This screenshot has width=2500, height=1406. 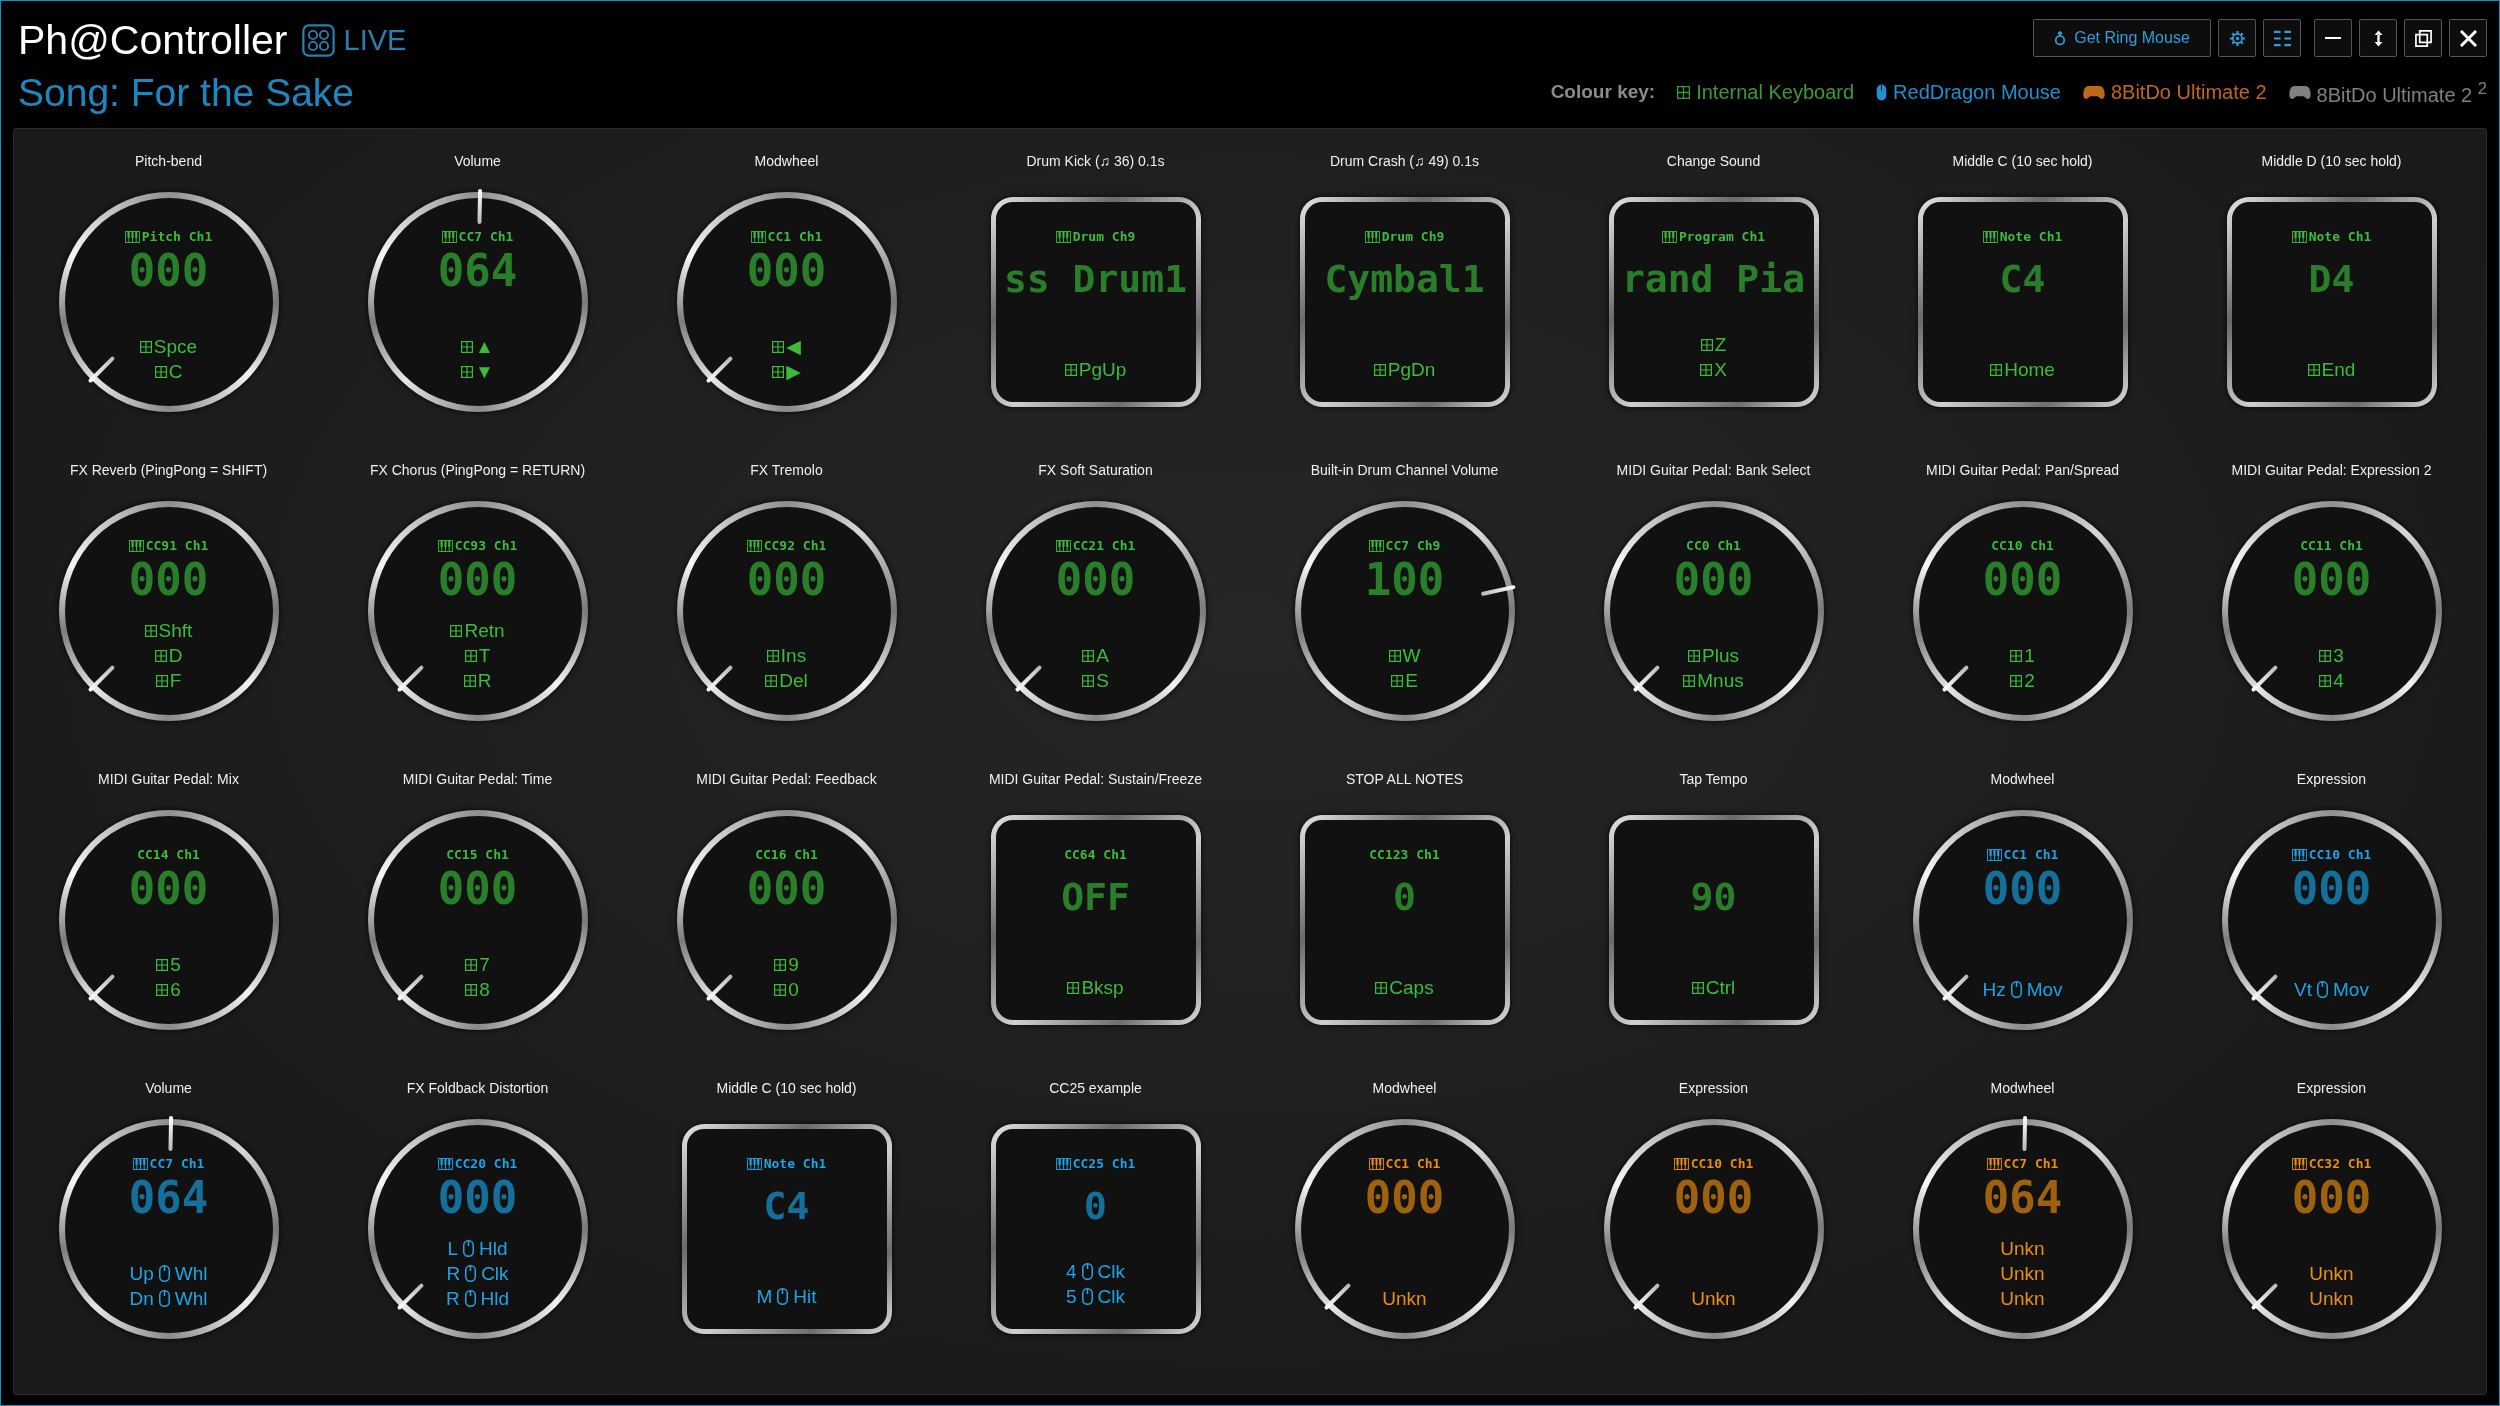 What do you see at coordinates (1095, 302) in the screenshot?
I see `pad-button: Drum Ch9 ss Drum1 PgUp` at bounding box center [1095, 302].